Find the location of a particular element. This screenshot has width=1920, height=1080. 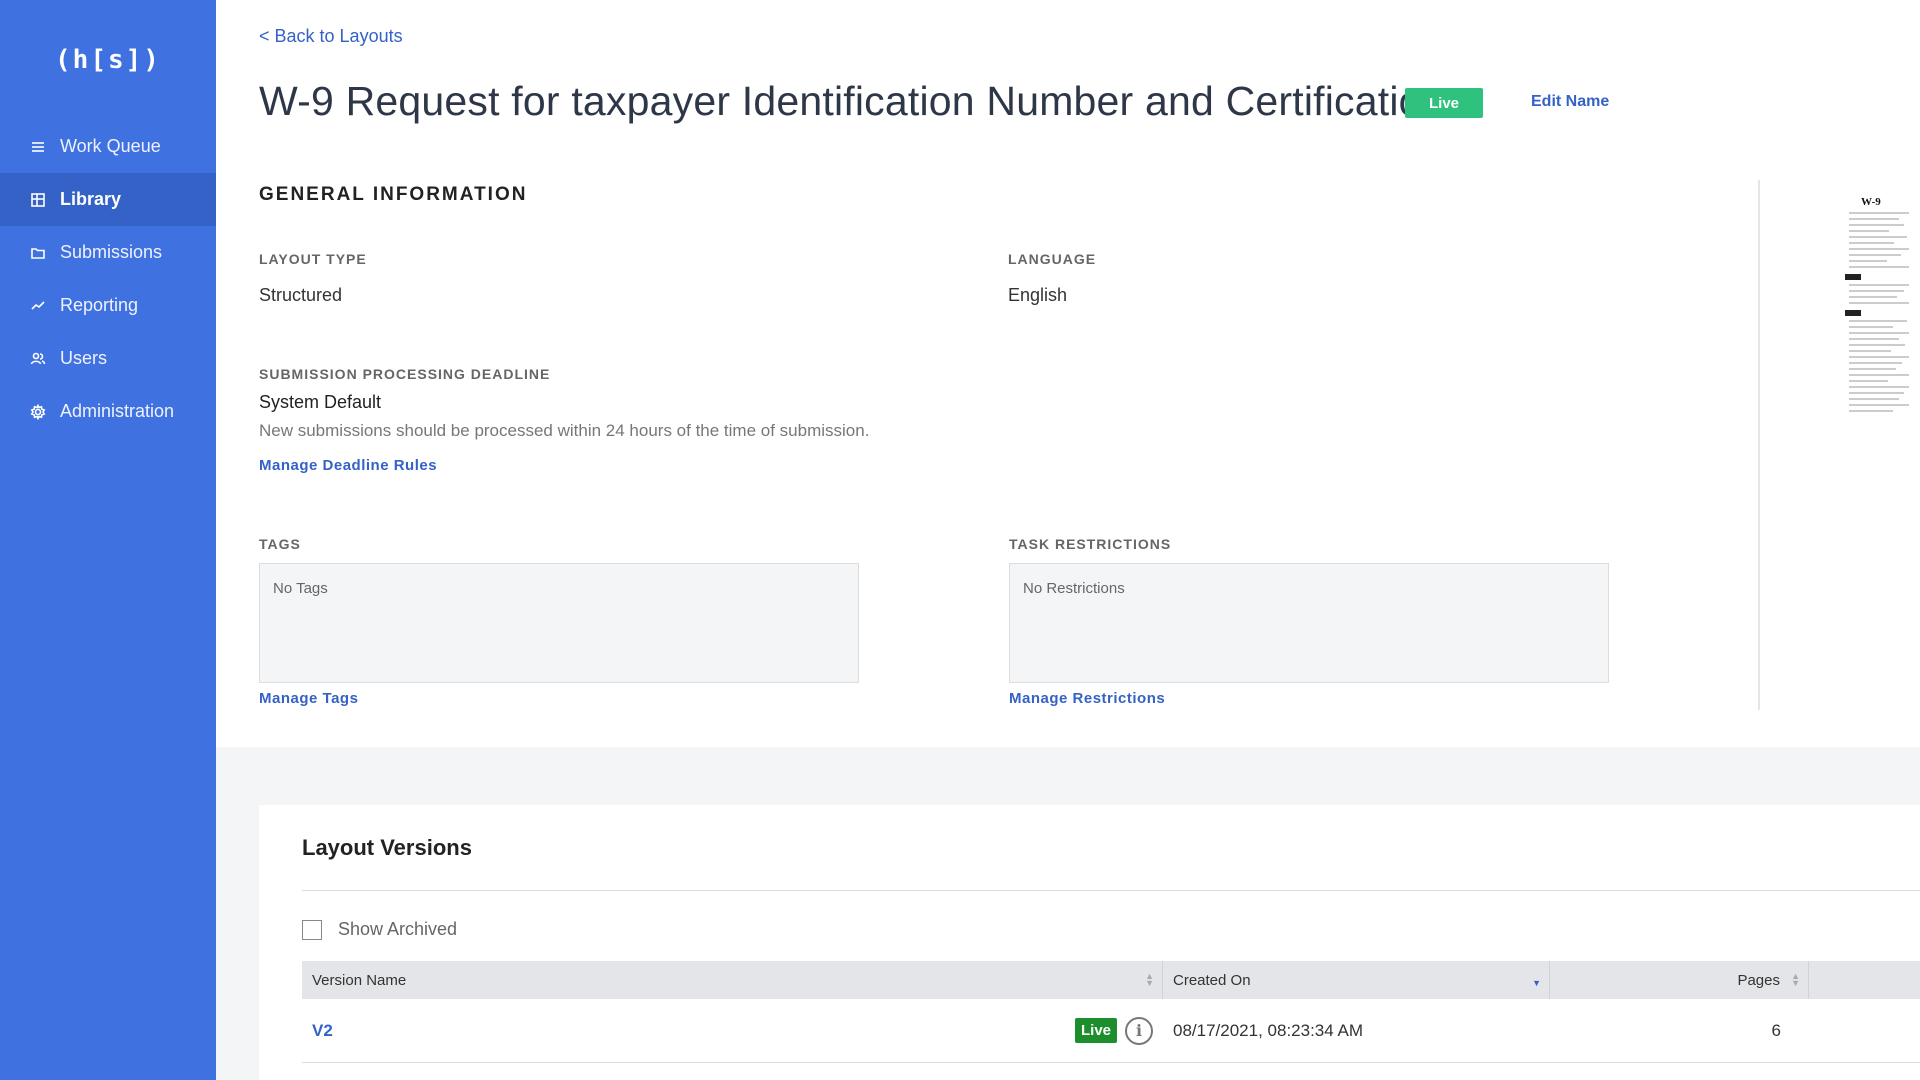

sidebar-item-administration: Administration is located at coordinates (108, 411).